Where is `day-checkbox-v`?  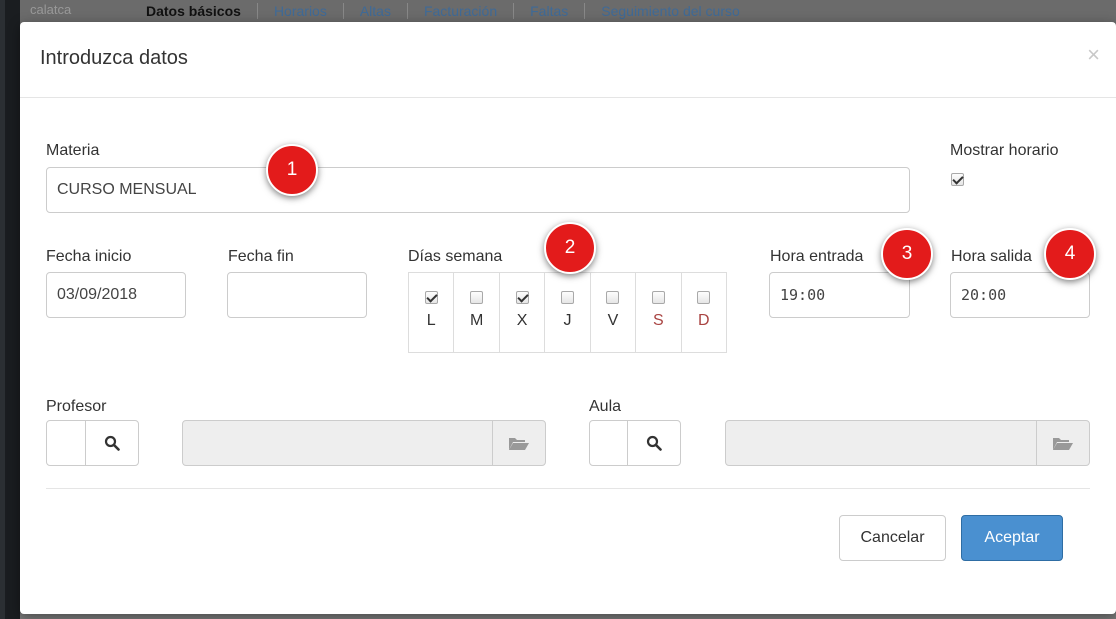
day-checkbox-v is located at coordinates (613, 297).